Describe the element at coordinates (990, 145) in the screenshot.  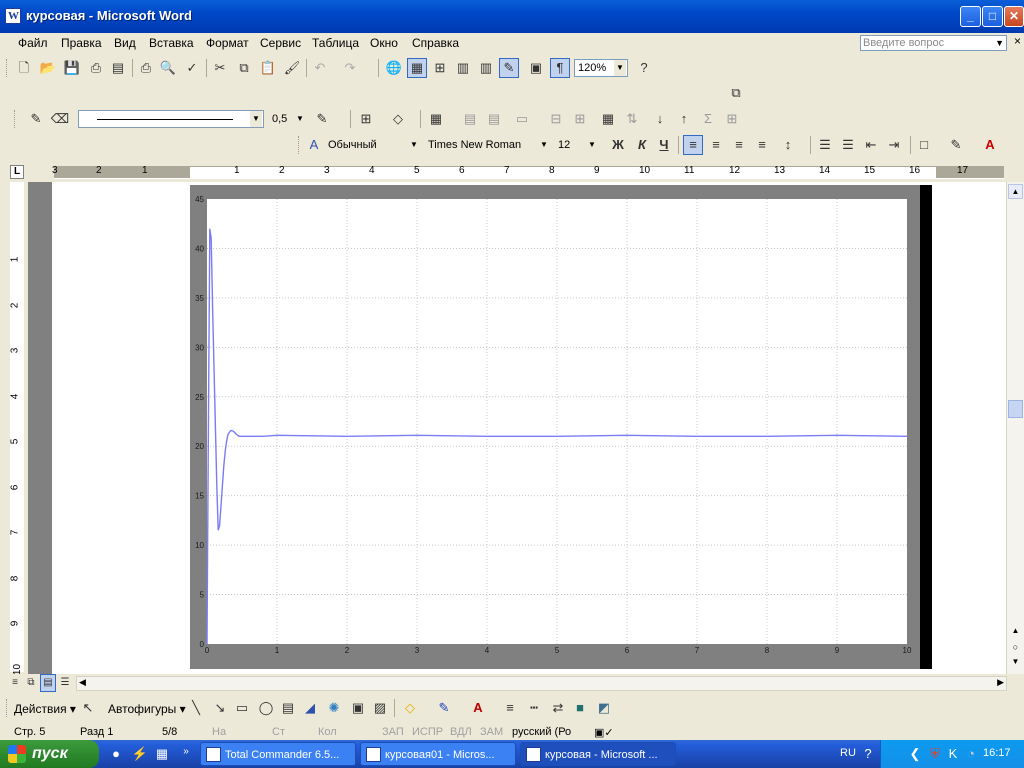
I see `font-color-icon: A` at that location.